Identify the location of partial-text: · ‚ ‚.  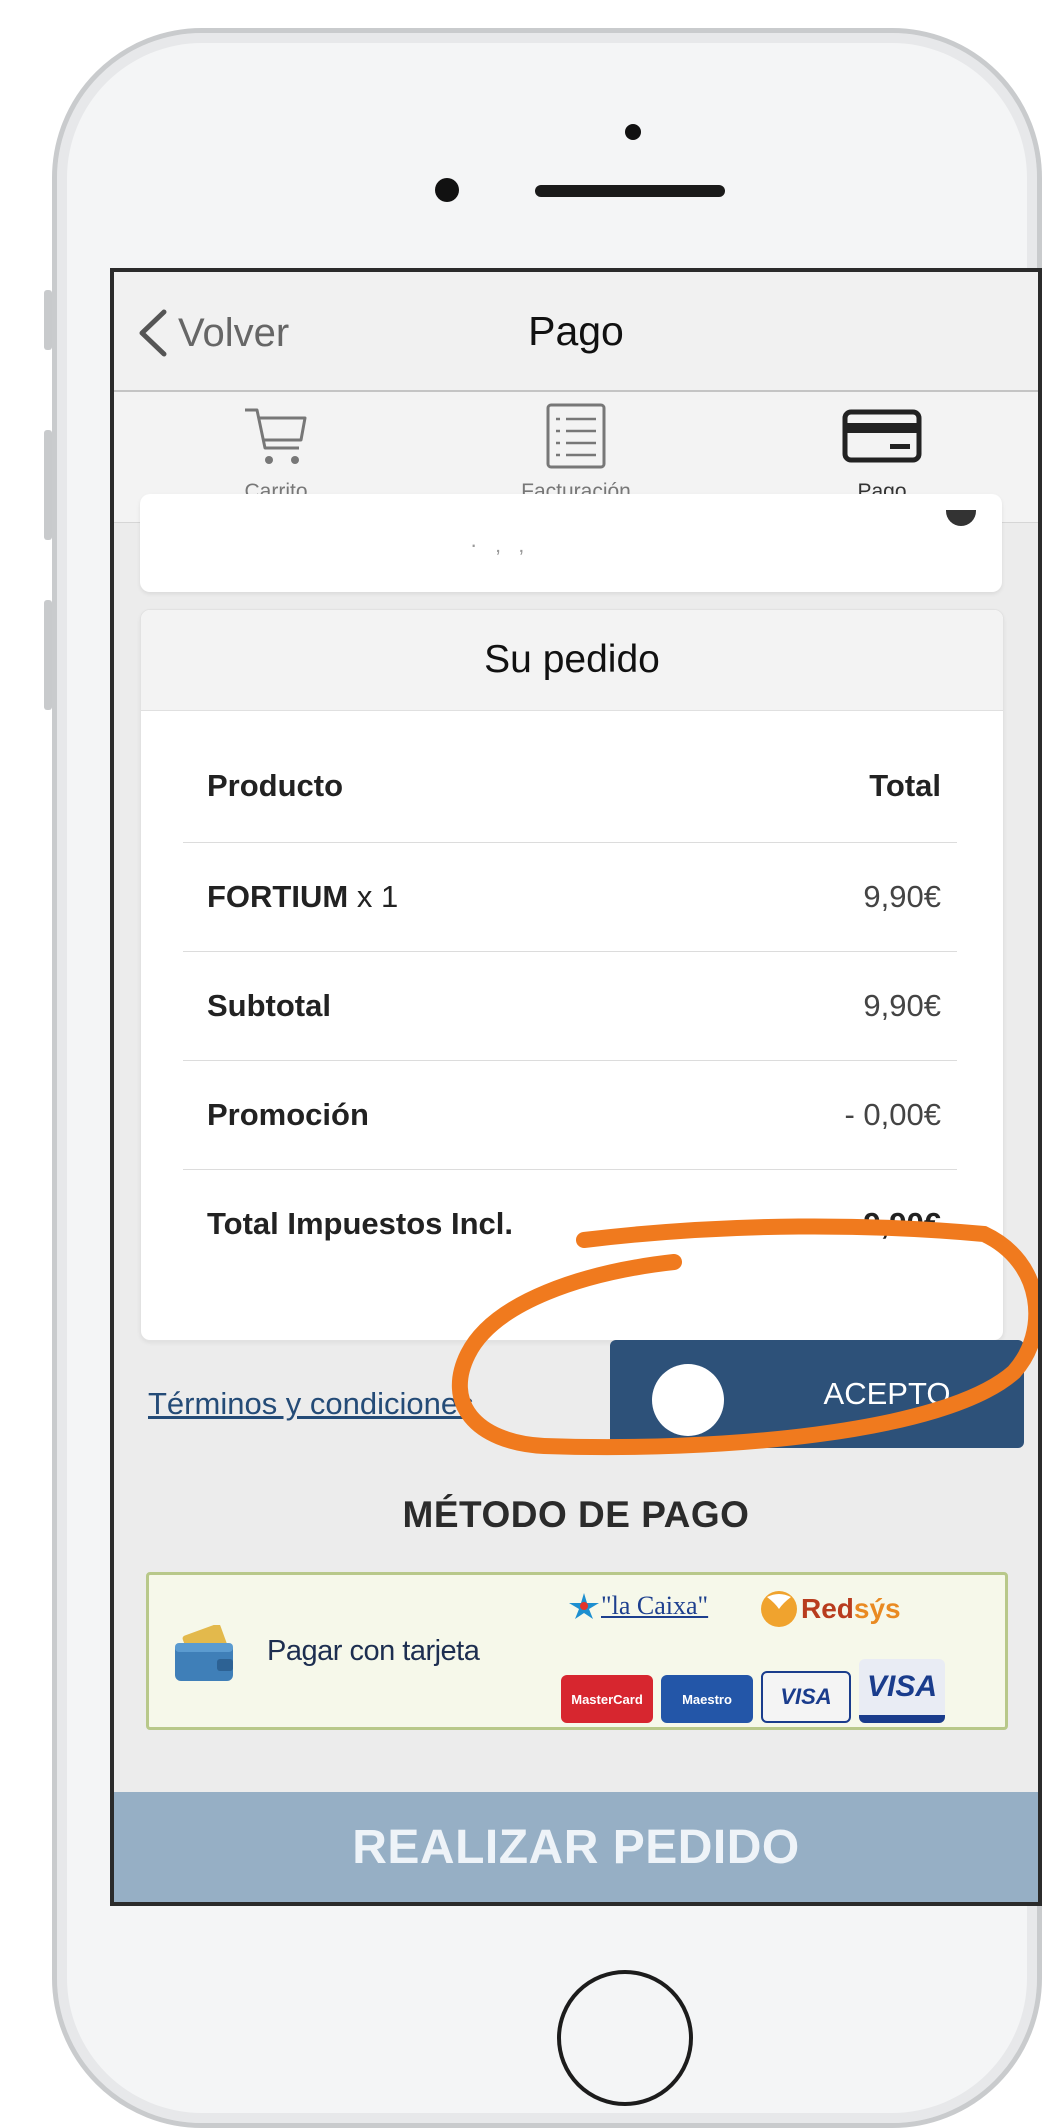
(497, 544).